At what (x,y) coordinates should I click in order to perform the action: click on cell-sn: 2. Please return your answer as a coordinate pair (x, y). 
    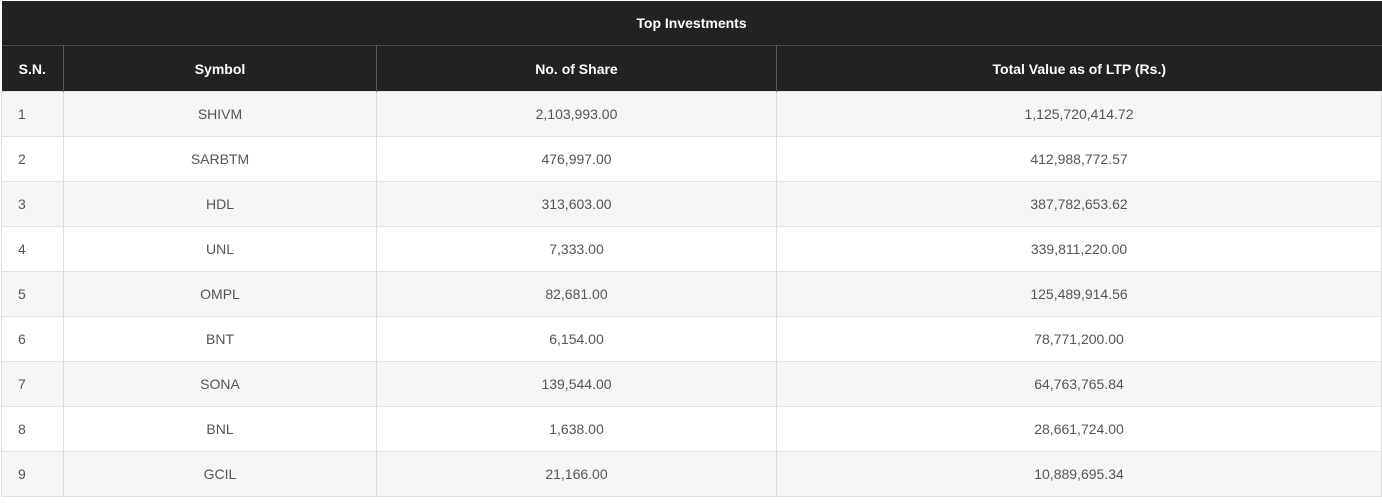
    Looking at the image, I should click on (32, 159).